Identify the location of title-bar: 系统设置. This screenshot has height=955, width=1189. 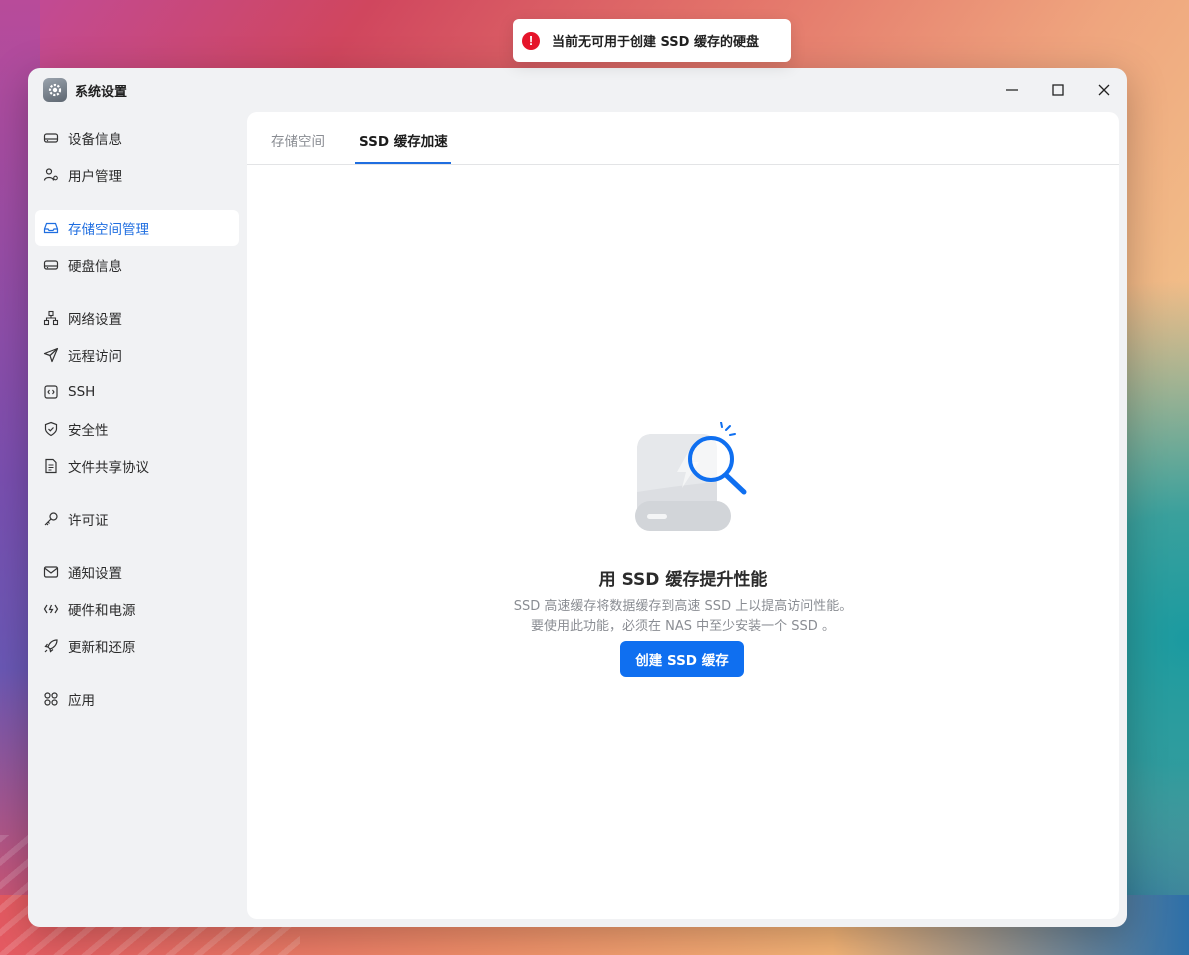
(577, 90).